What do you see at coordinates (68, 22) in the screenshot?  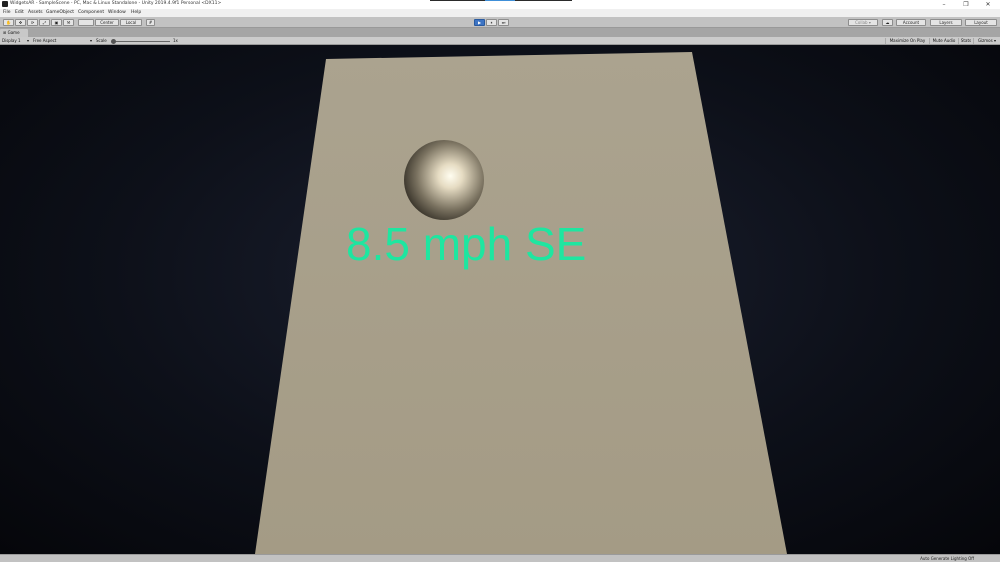 I see `transform-tool-icon: ⚒` at bounding box center [68, 22].